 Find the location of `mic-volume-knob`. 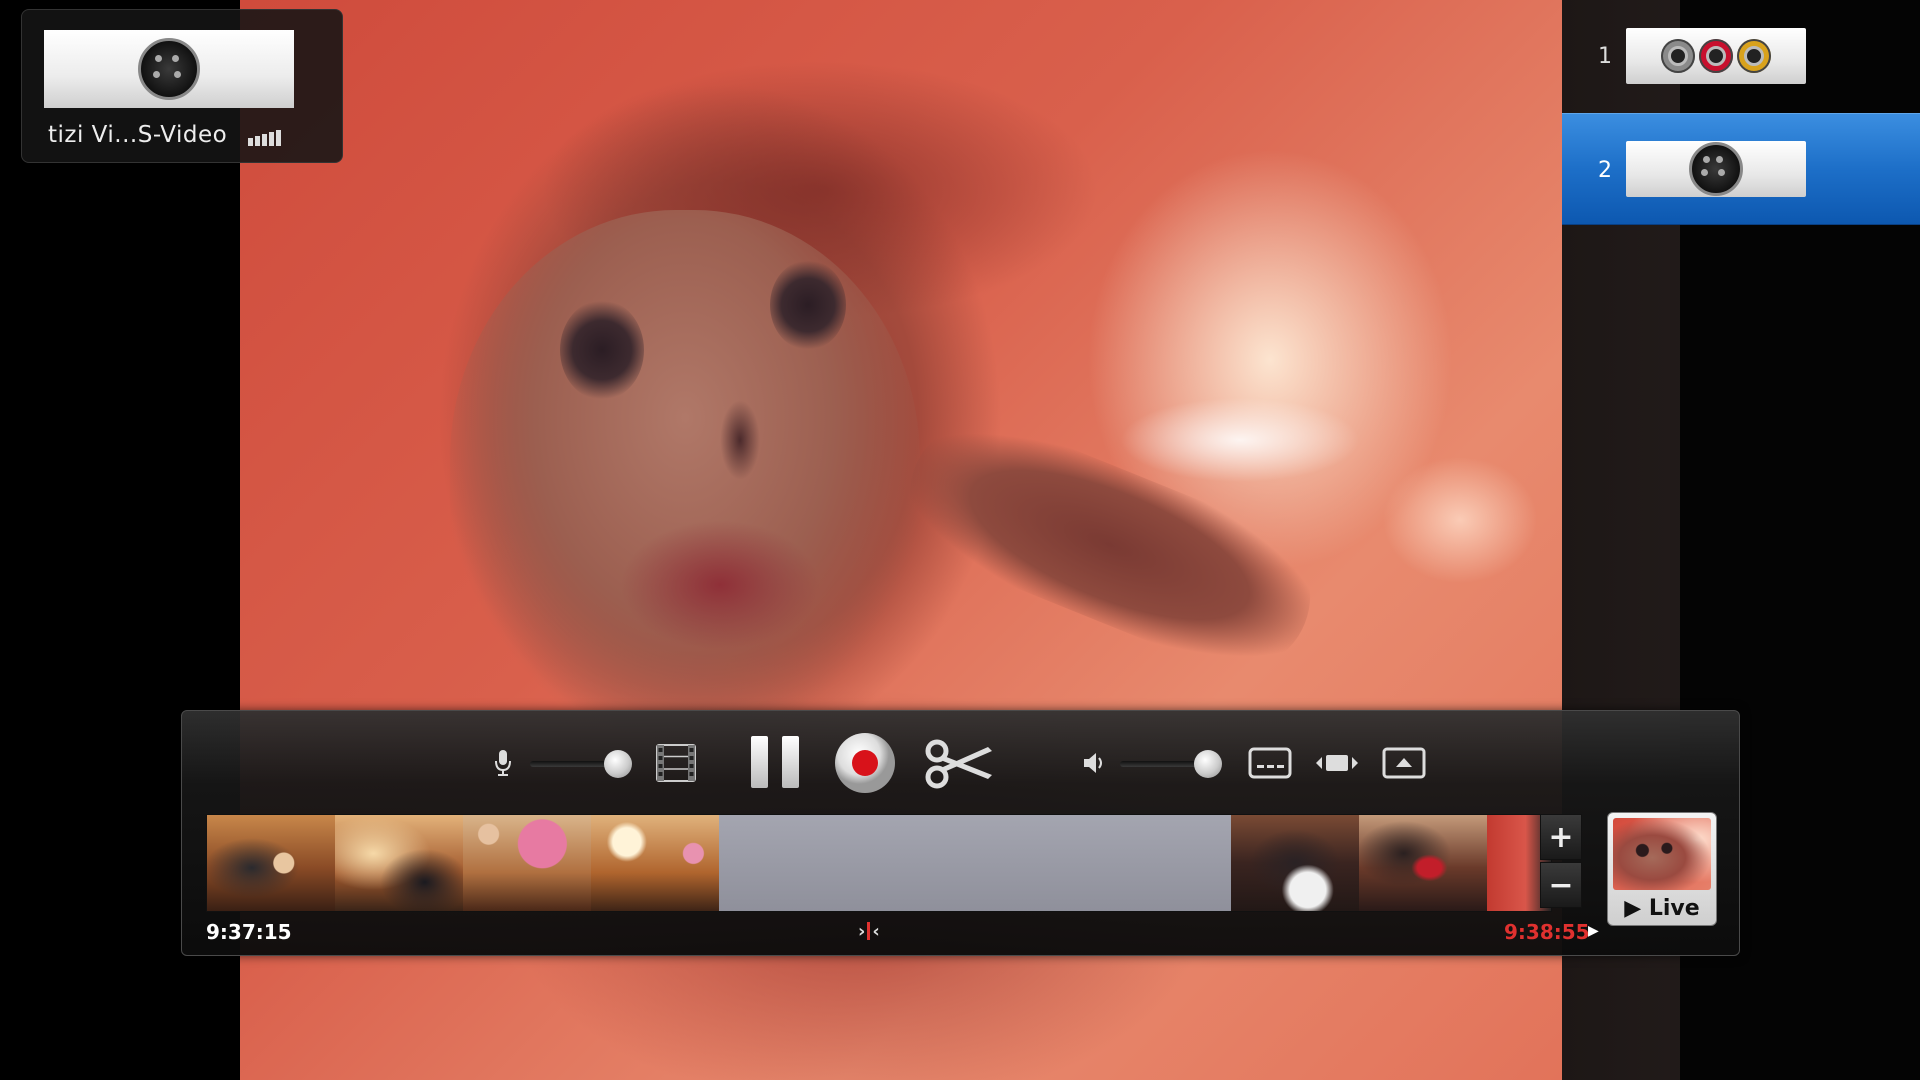

mic-volume-knob is located at coordinates (618, 764).